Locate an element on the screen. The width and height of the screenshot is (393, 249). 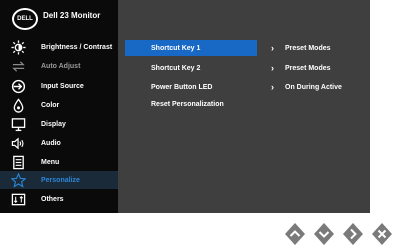
submenu-item-label: Shortcut Key 2 is located at coordinates (176, 68).